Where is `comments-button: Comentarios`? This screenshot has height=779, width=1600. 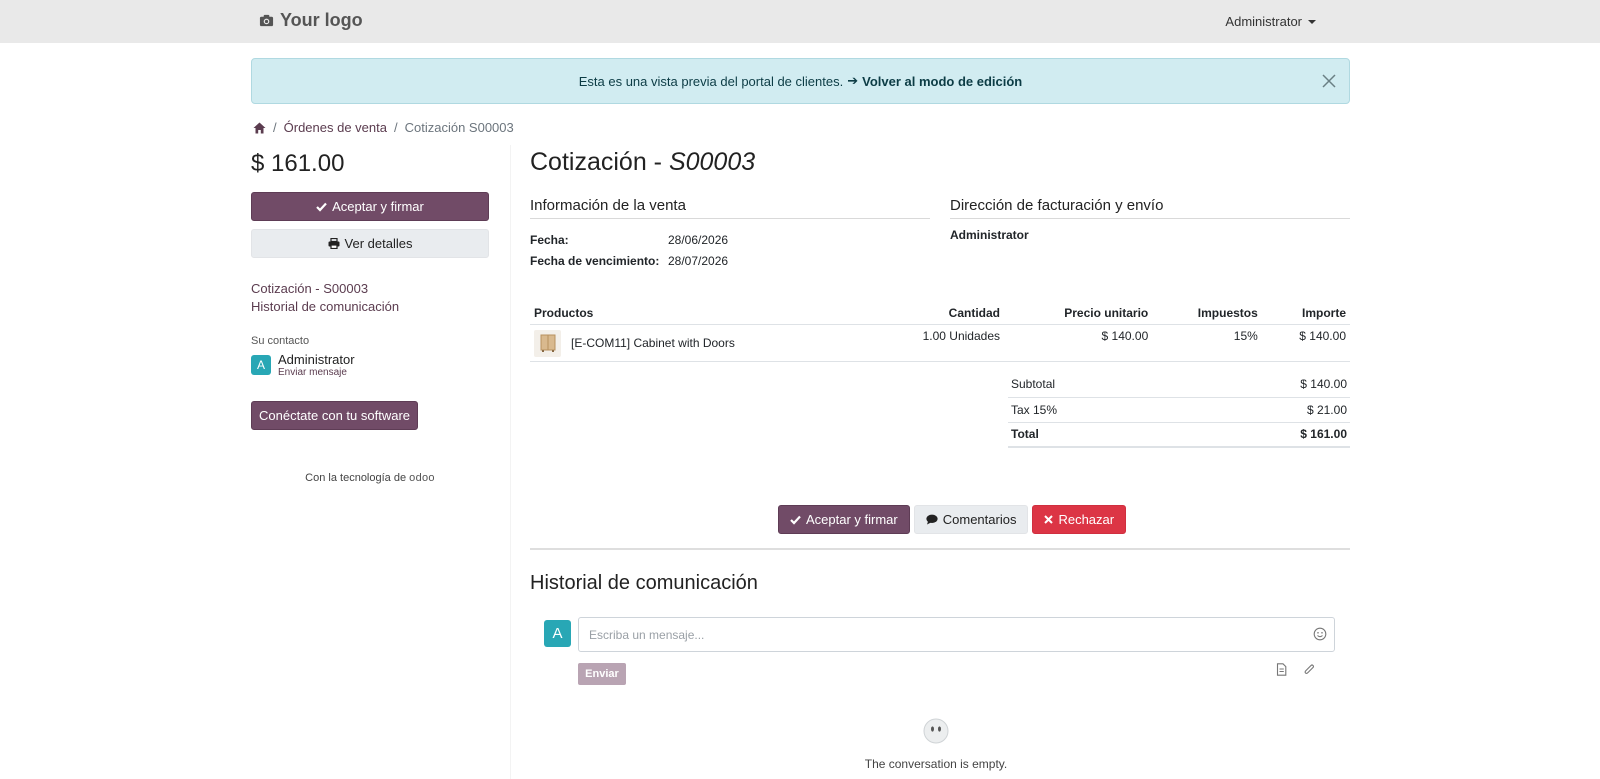
comments-button: Comentarios is located at coordinates (971, 519).